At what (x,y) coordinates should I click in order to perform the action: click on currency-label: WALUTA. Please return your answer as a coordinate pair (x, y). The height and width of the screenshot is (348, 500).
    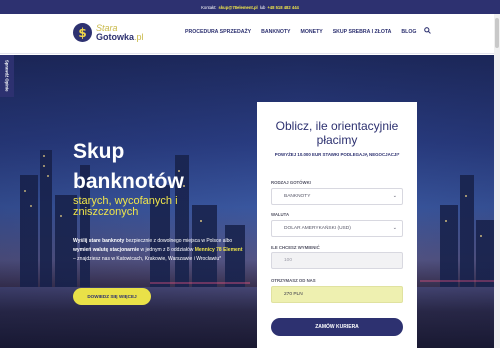
    Looking at the image, I should click on (280, 214).